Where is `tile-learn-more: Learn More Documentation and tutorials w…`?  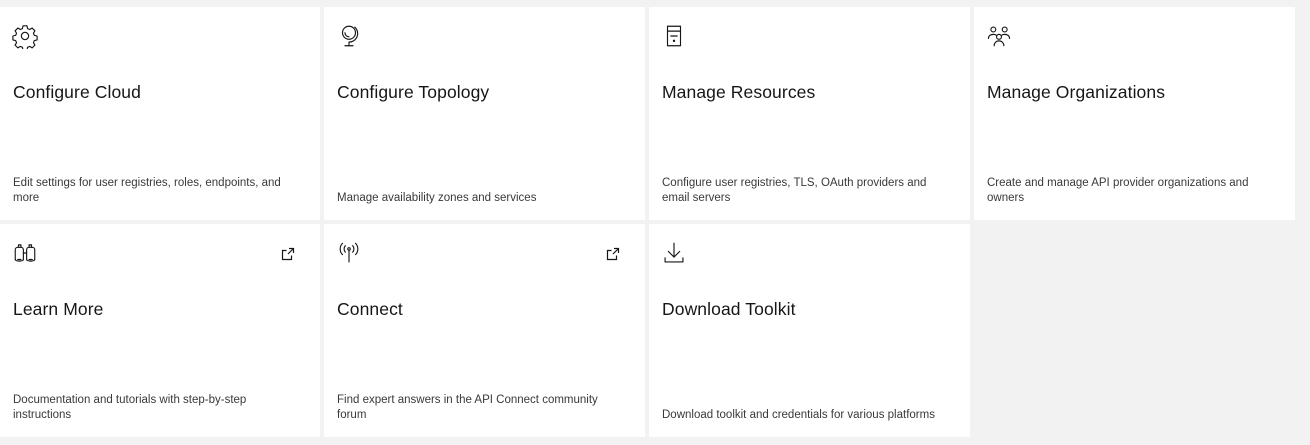 tile-learn-more: Learn More Documentation and tutorials w… is located at coordinates (160, 330).